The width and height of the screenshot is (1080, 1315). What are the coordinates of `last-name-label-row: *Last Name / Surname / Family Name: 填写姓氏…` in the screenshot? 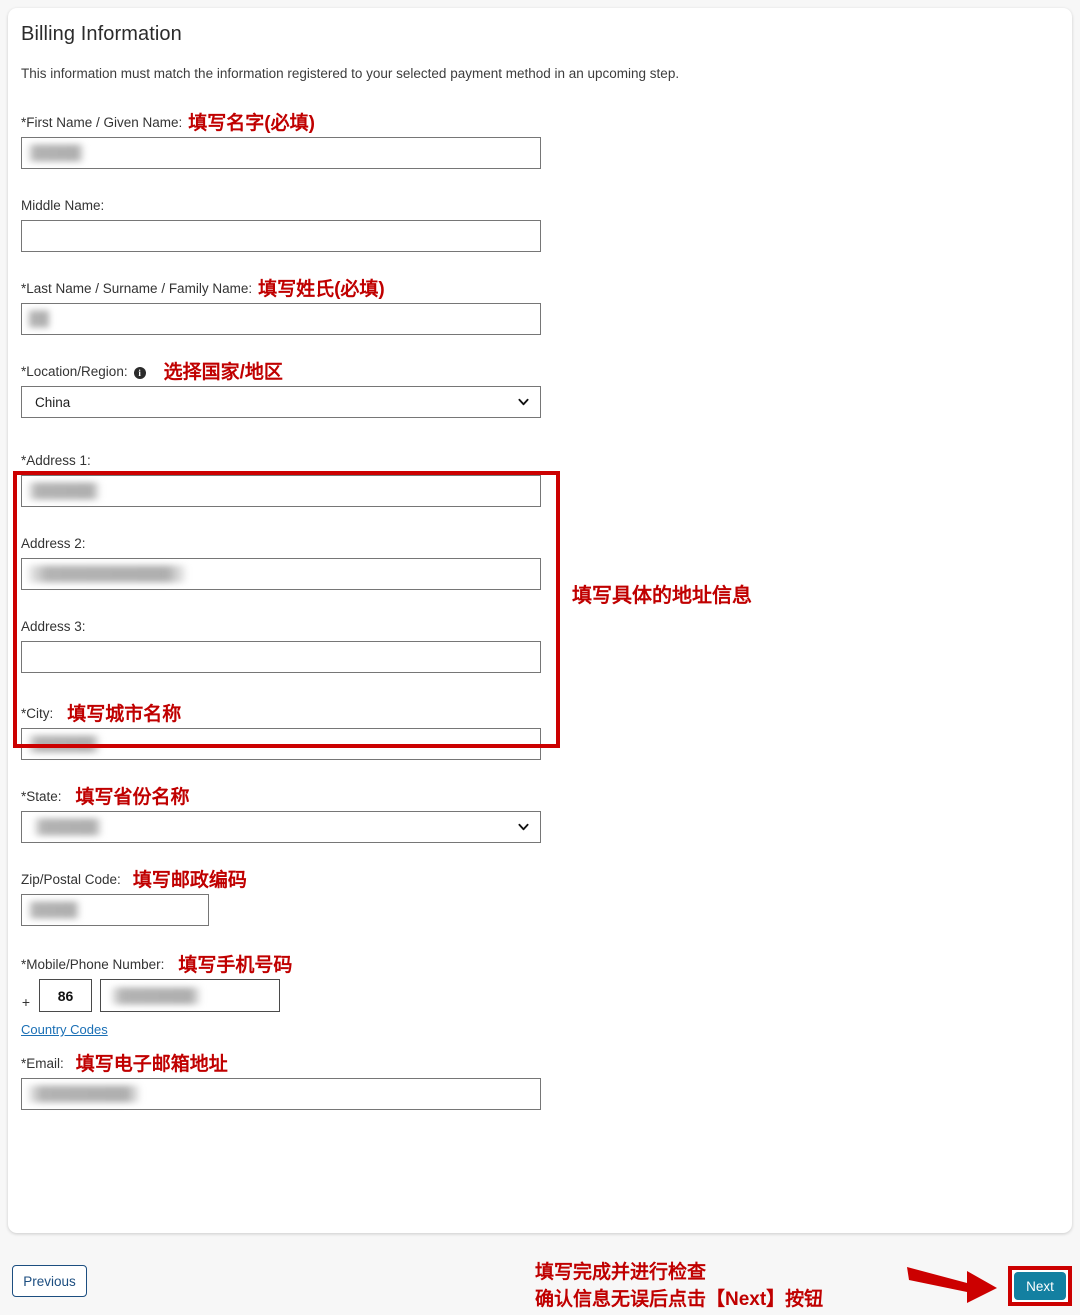 It's located at (540, 288).